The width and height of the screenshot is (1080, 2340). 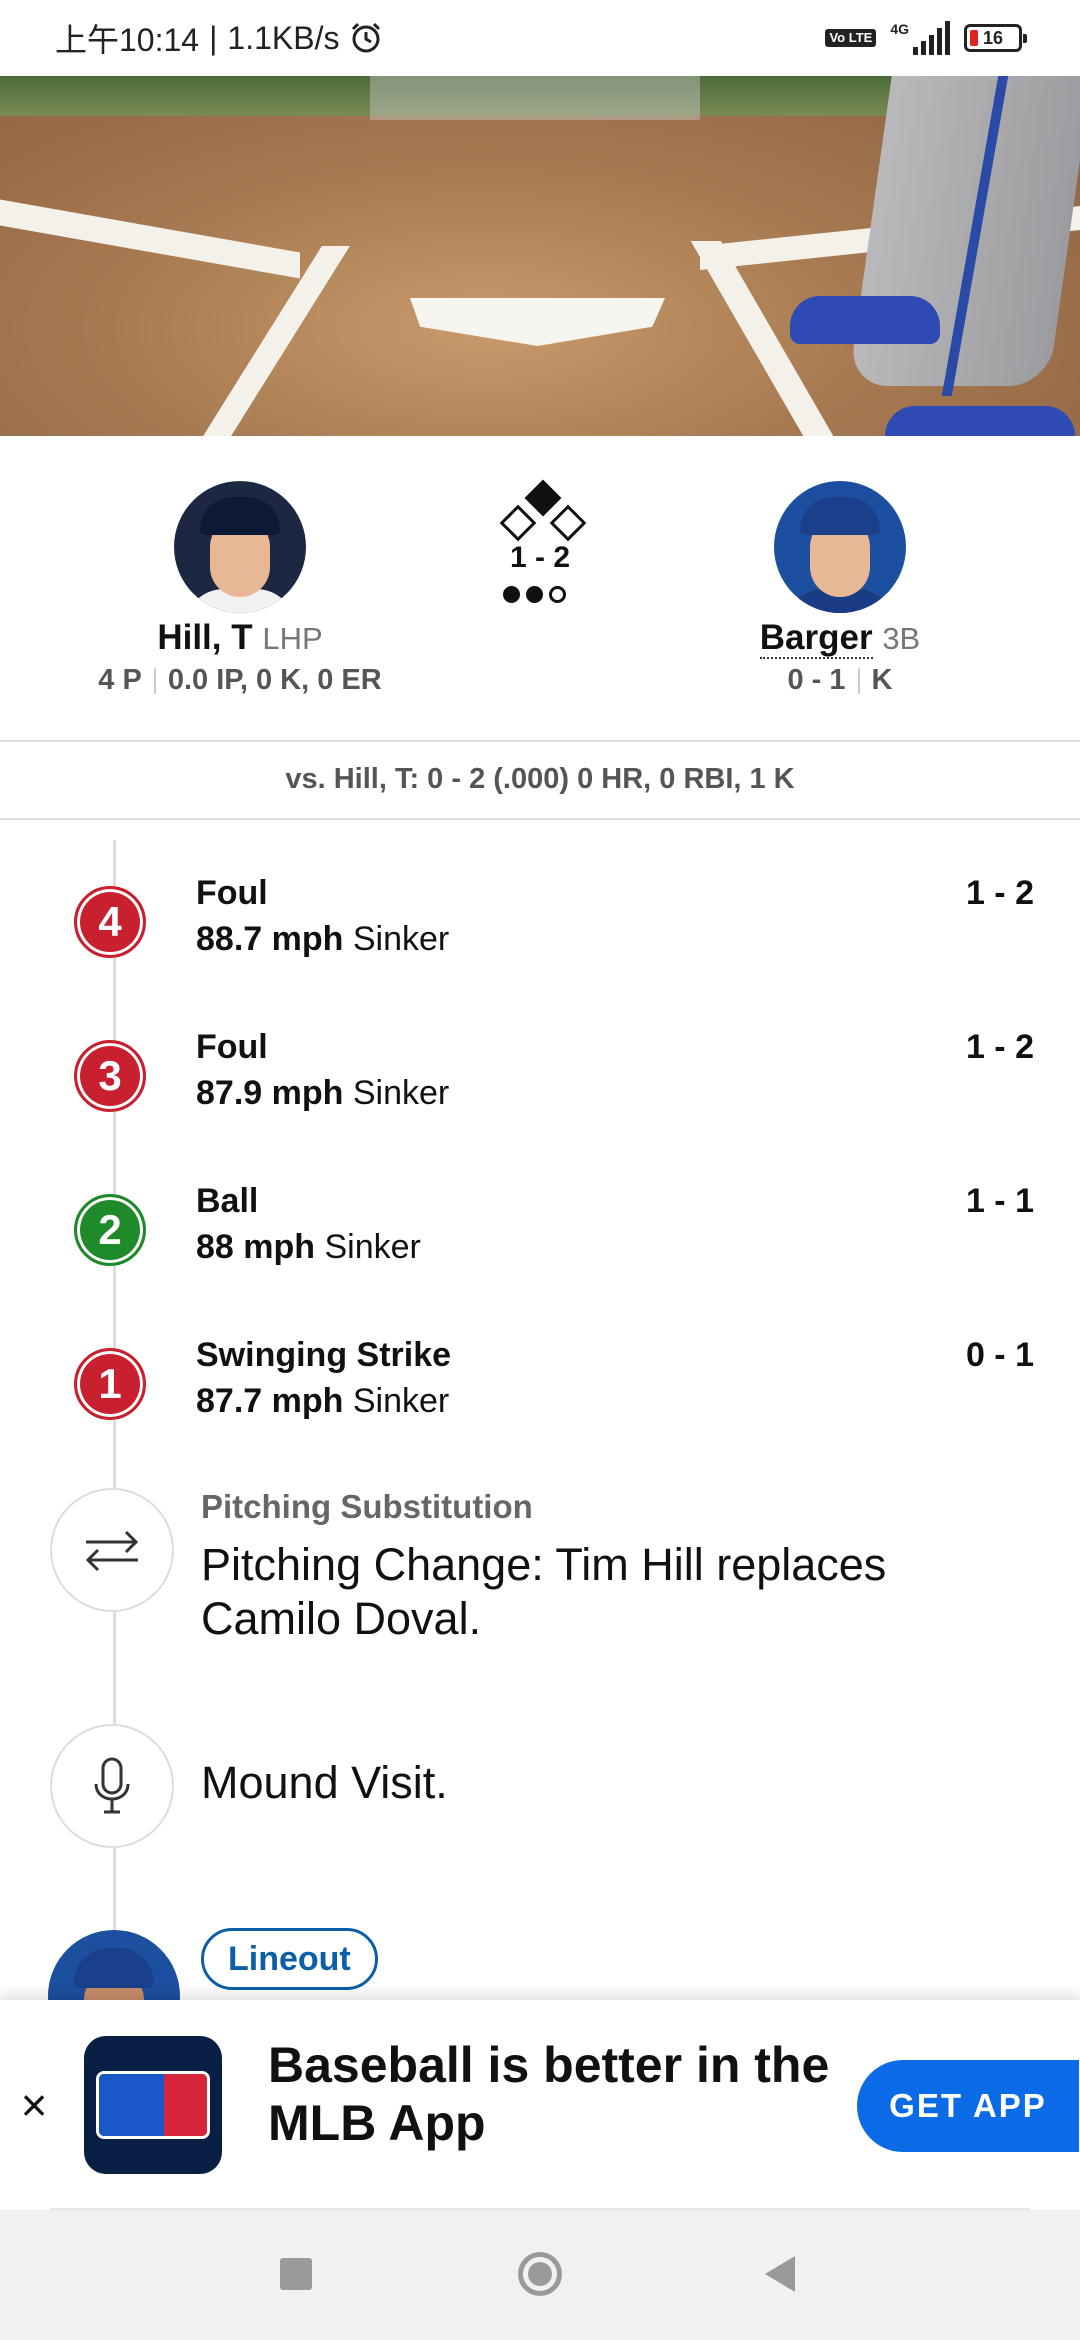 I want to click on pitcher-name-text: Hill, T, so click(x=205, y=637).